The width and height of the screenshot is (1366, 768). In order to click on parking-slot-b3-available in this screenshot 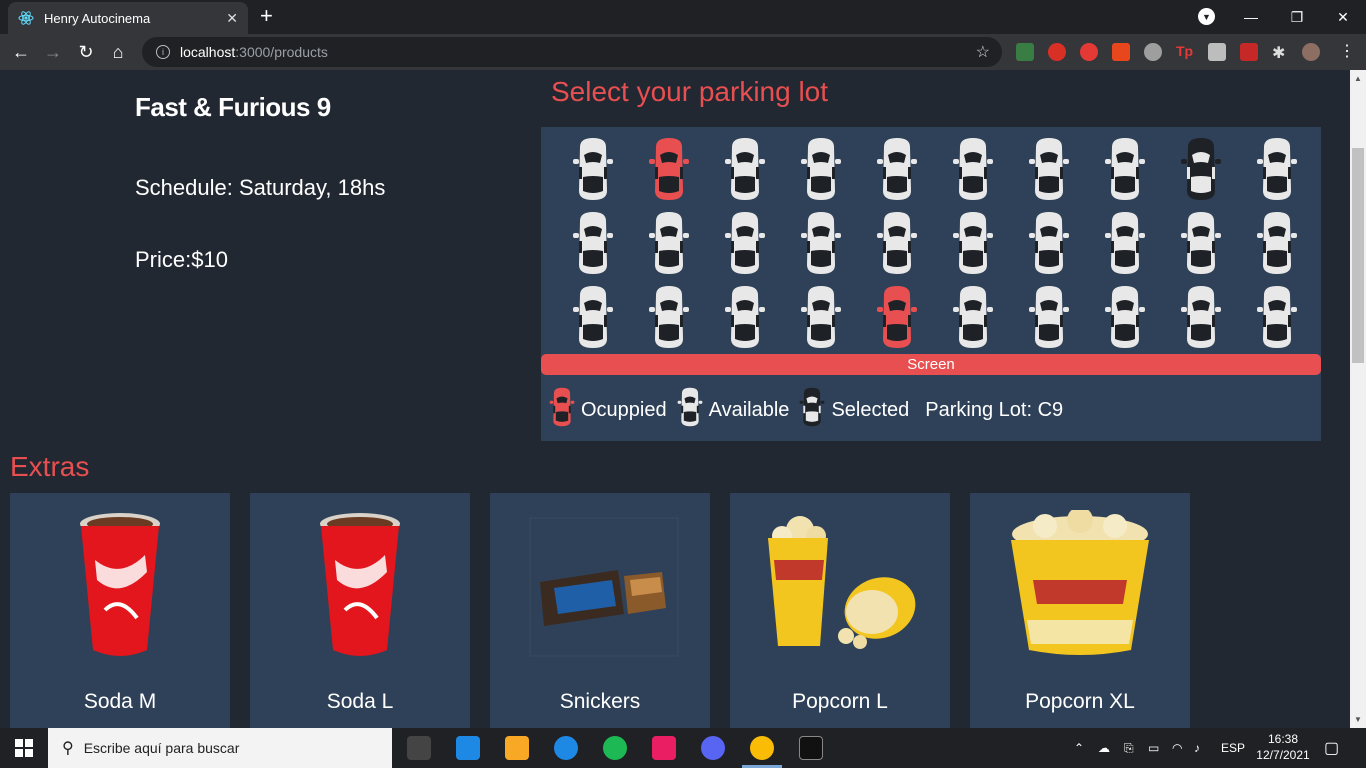, I will do `click(745, 243)`.